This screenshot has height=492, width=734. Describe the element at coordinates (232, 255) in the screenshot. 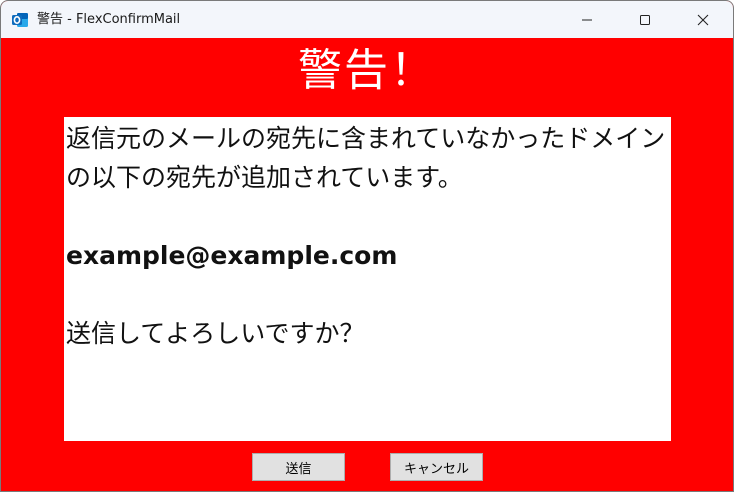

I see `added-recipient-email: example@example.com` at that location.